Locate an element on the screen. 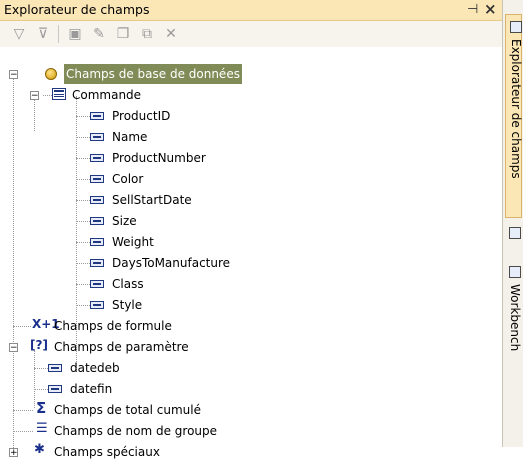 The height and width of the screenshot is (462, 523). field-explorer-tab-icon is located at coordinates (516, 27).